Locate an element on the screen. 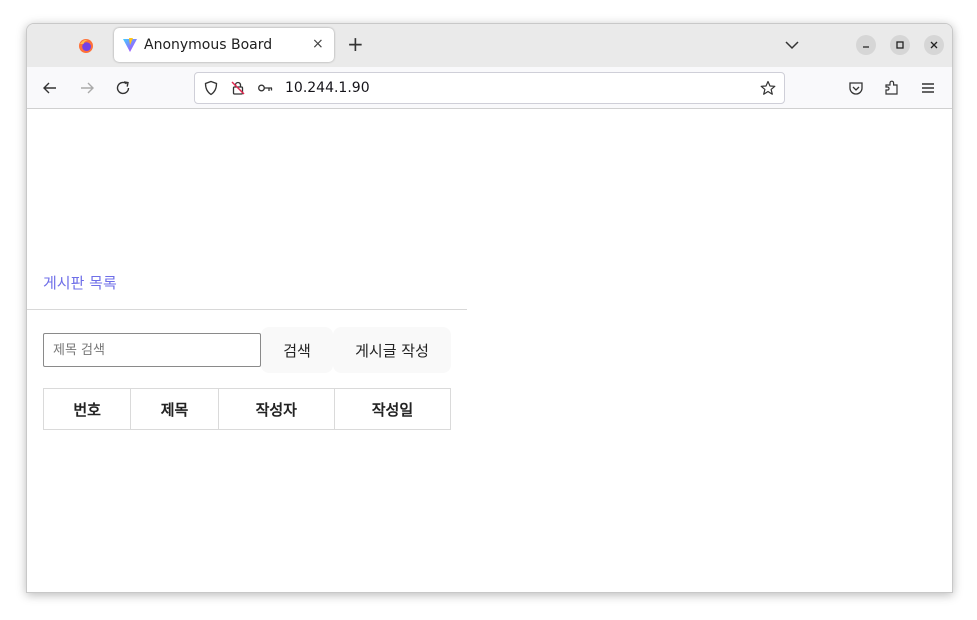  new-tab-icon: + is located at coordinates (355, 44).